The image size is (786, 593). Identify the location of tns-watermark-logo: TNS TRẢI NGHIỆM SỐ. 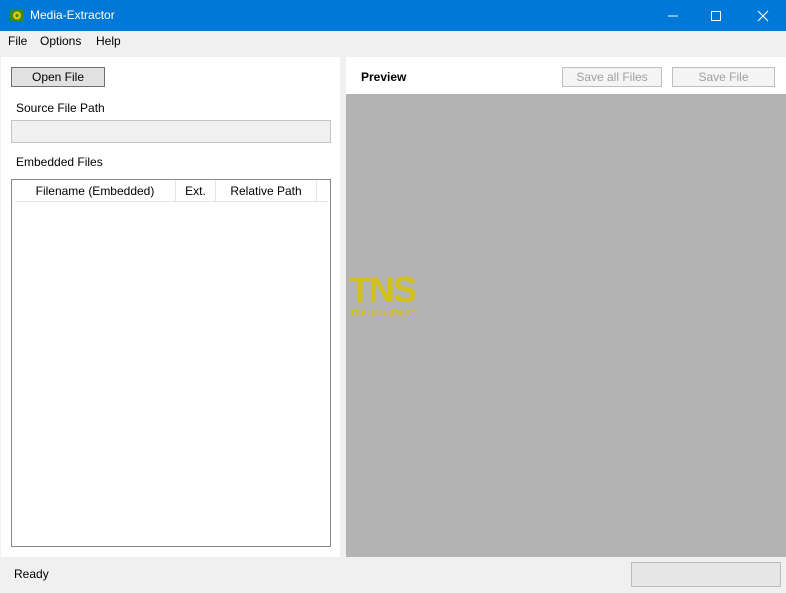
(383, 294).